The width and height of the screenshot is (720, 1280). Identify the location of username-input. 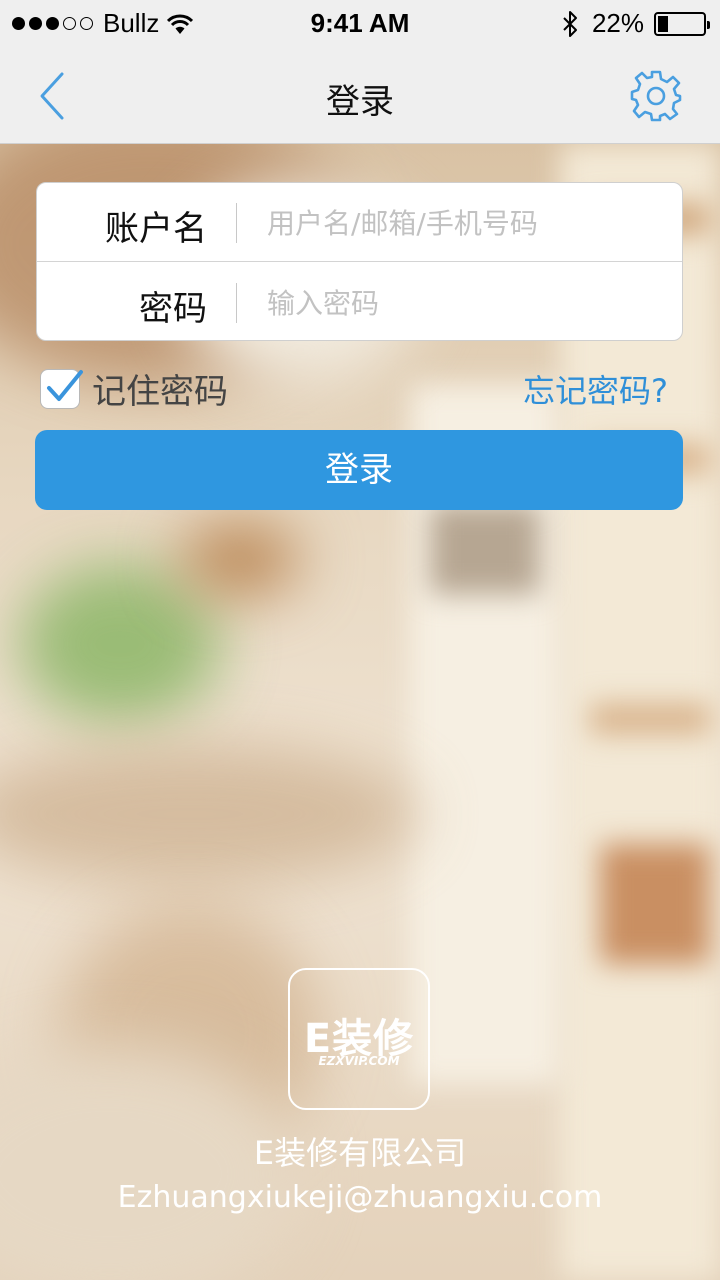
(462, 223).